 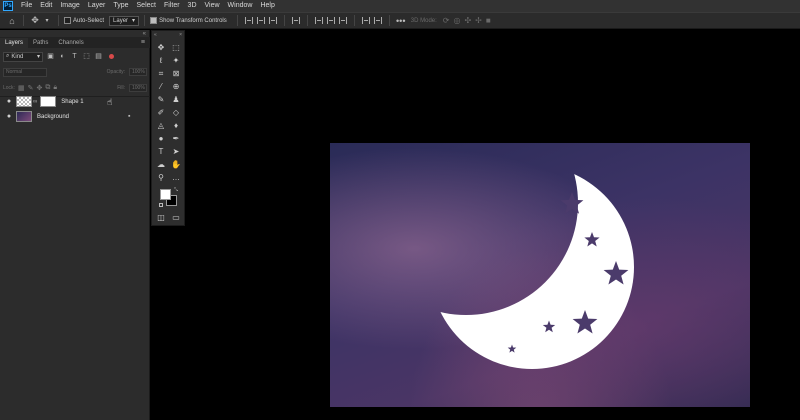 What do you see at coordinates (161, 205) in the screenshot?
I see `default-colors-icon` at bounding box center [161, 205].